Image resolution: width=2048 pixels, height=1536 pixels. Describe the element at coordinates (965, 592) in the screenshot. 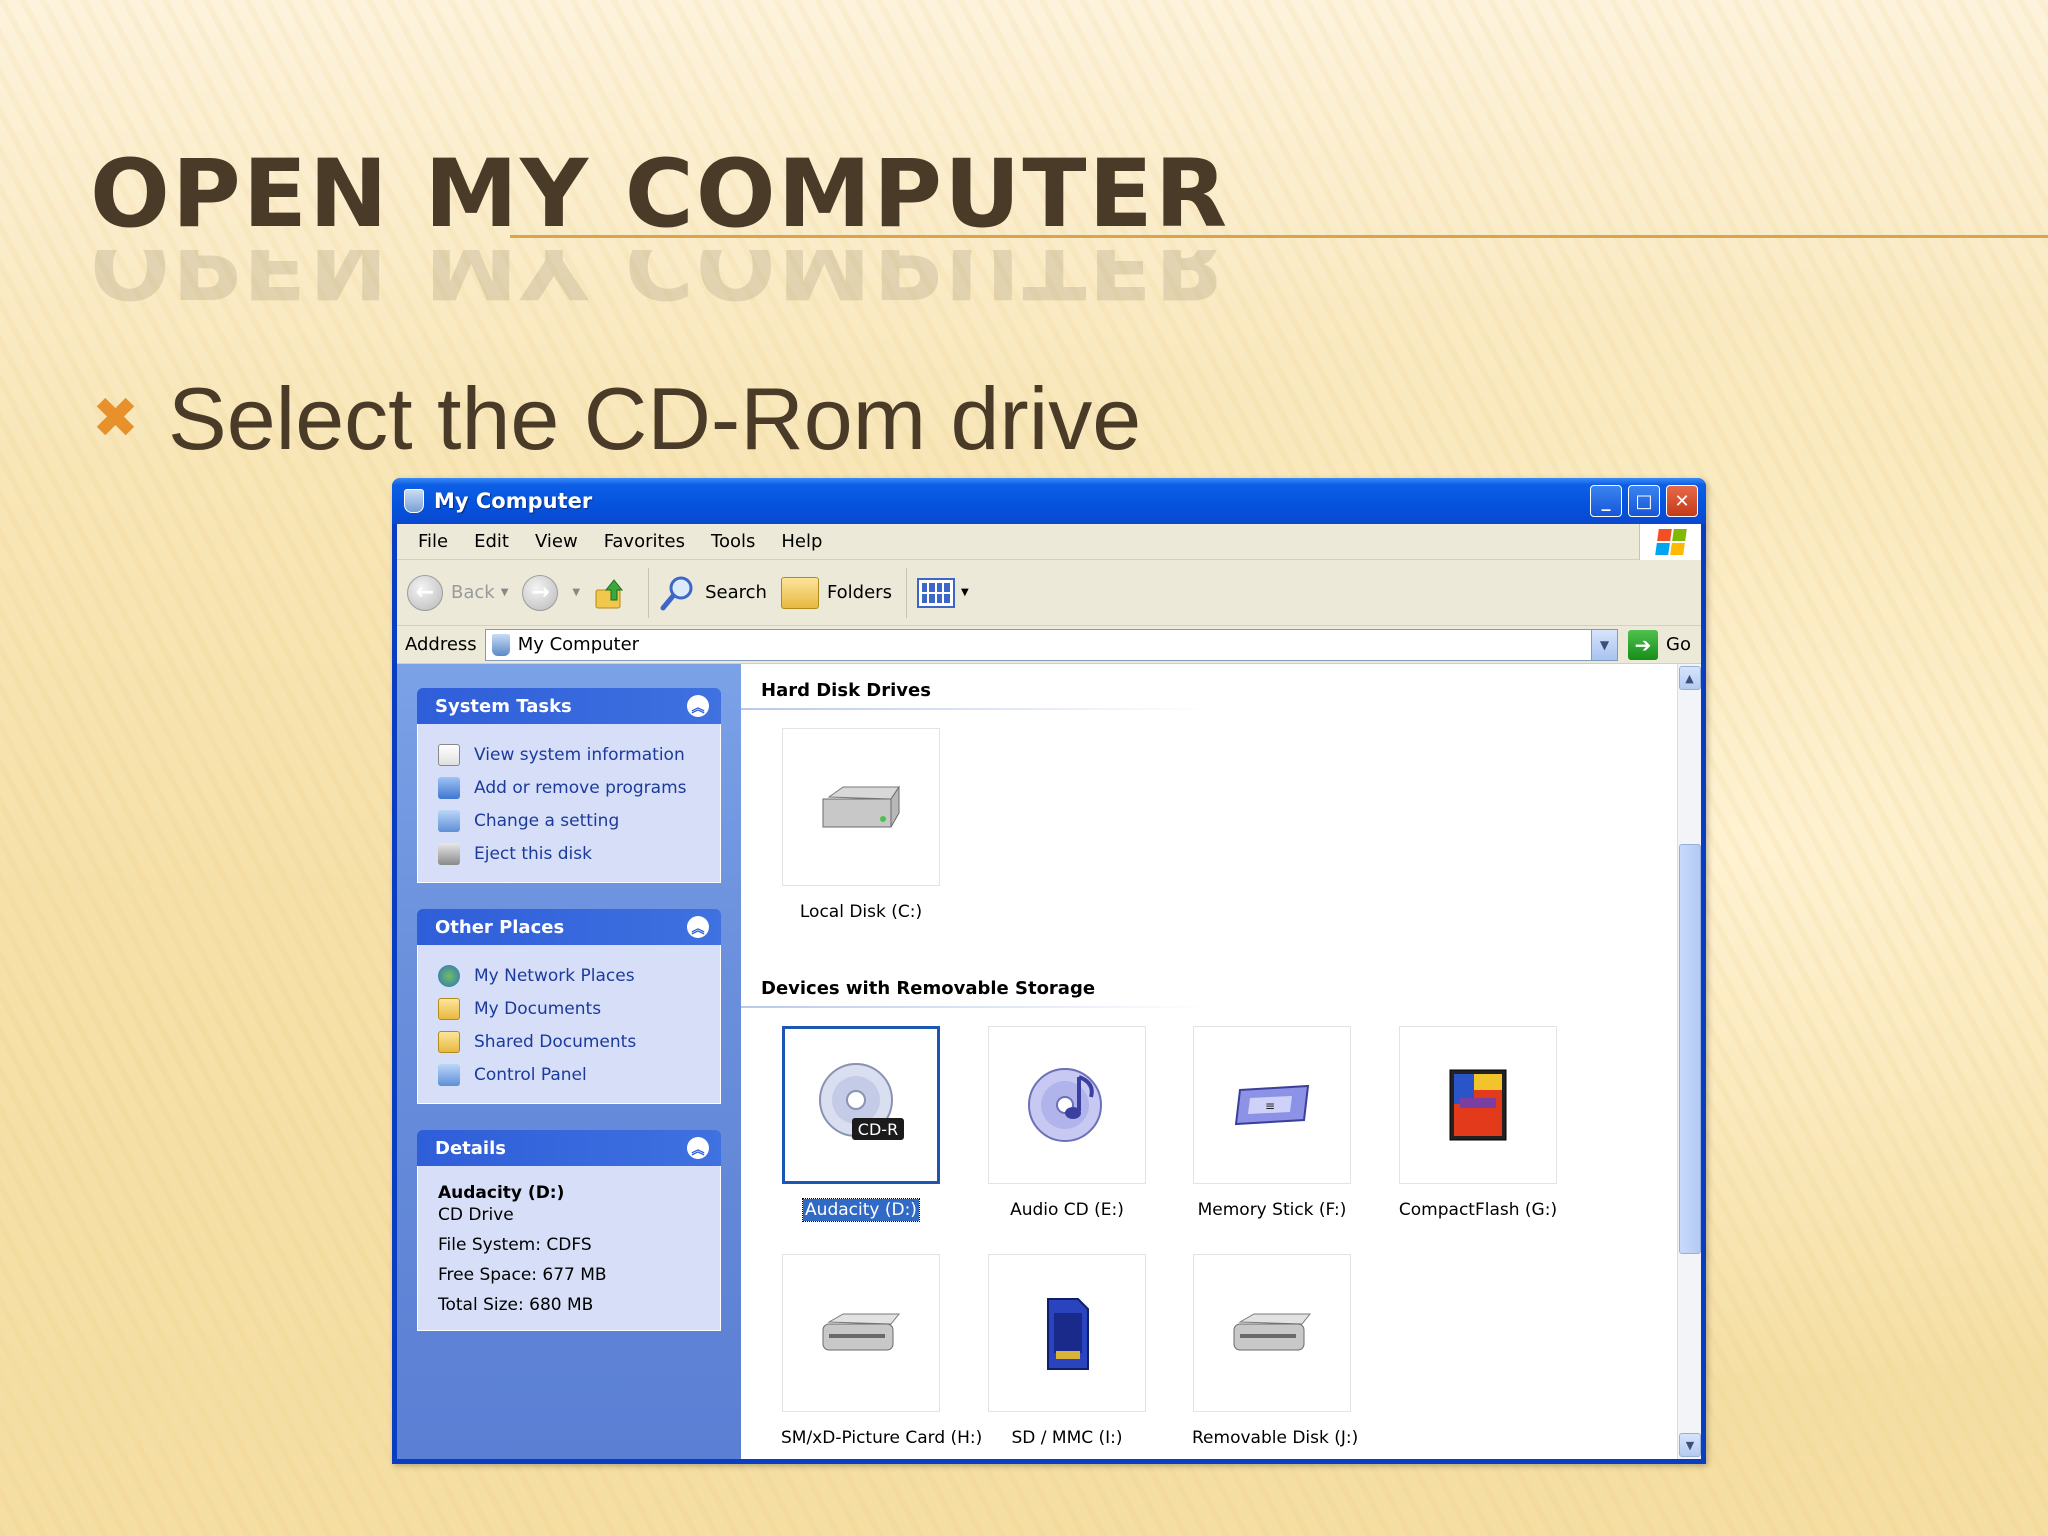

I see `views-dropdown-icon: ▼` at that location.